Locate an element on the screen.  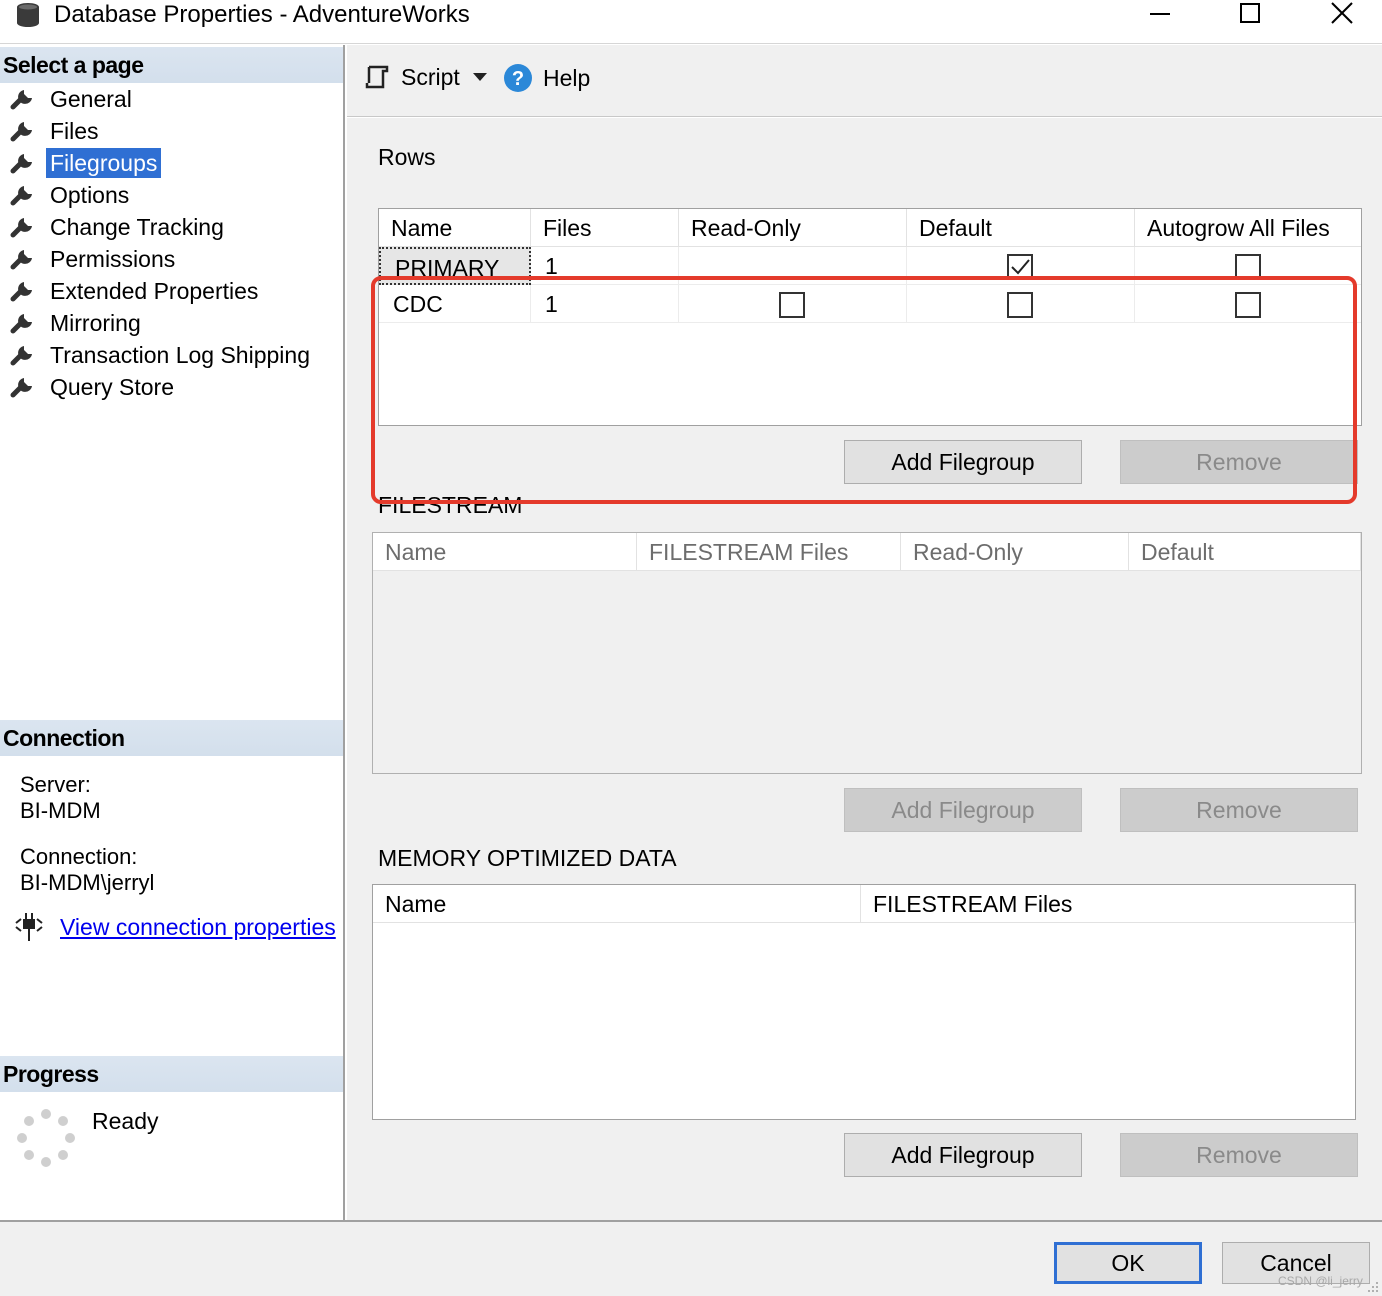
memory-remove-button: Remove is located at coordinates (1239, 1155).